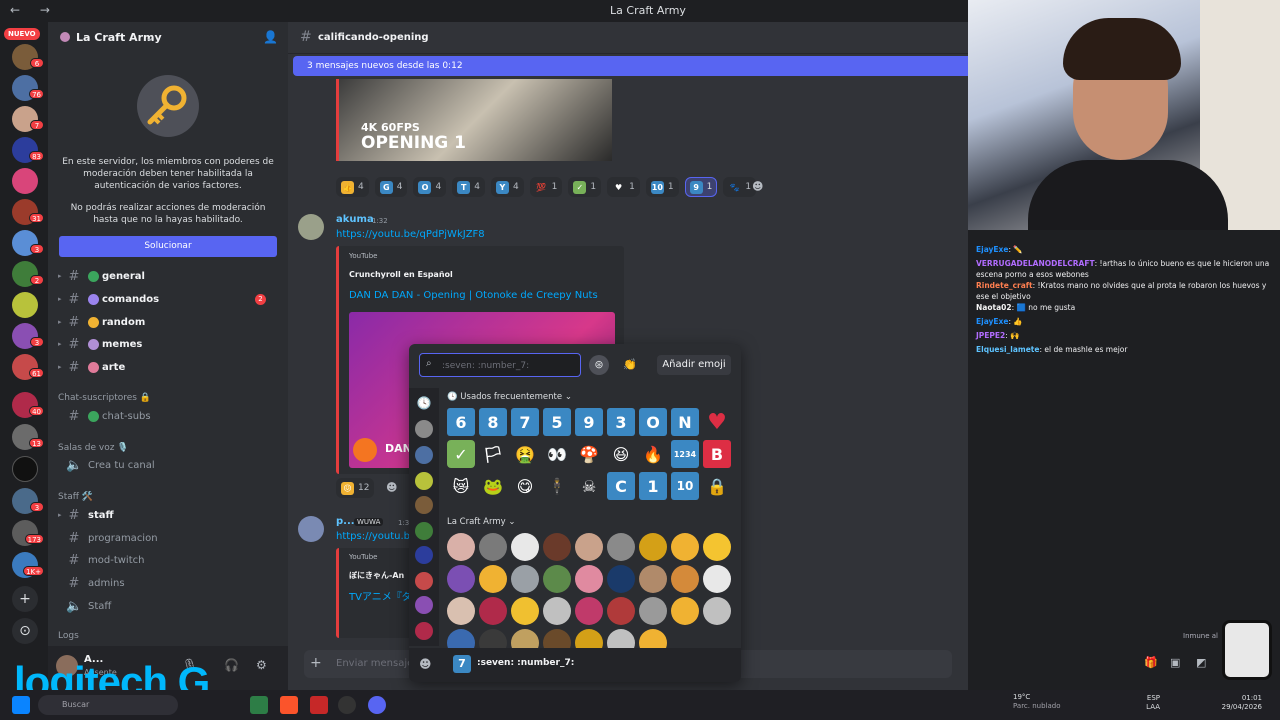  Describe the element at coordinates (1007, 349) in the screenshot. I see `chat-username: Elquesi_lamete` at that location.